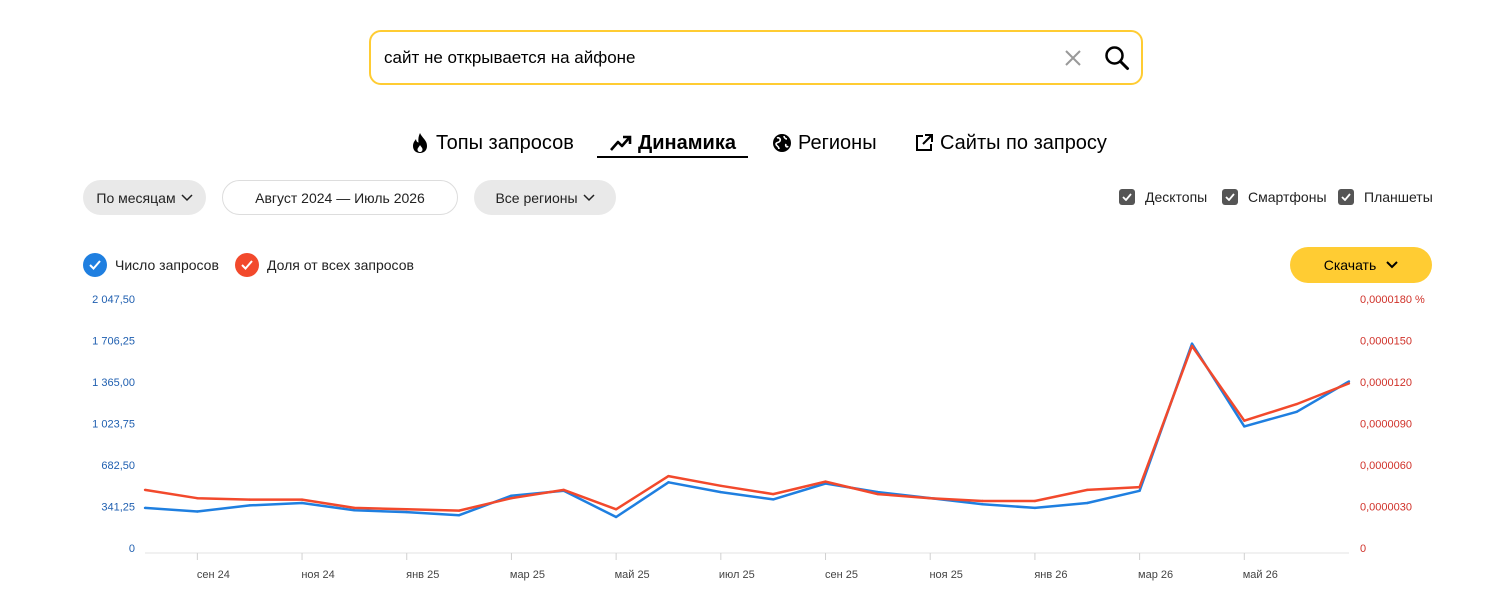 This screenshot has height=594, width=1487. Describe the element at coordinates (317, 575) in the screenshot. I see `x-tick-label: ноя 24` at that location.